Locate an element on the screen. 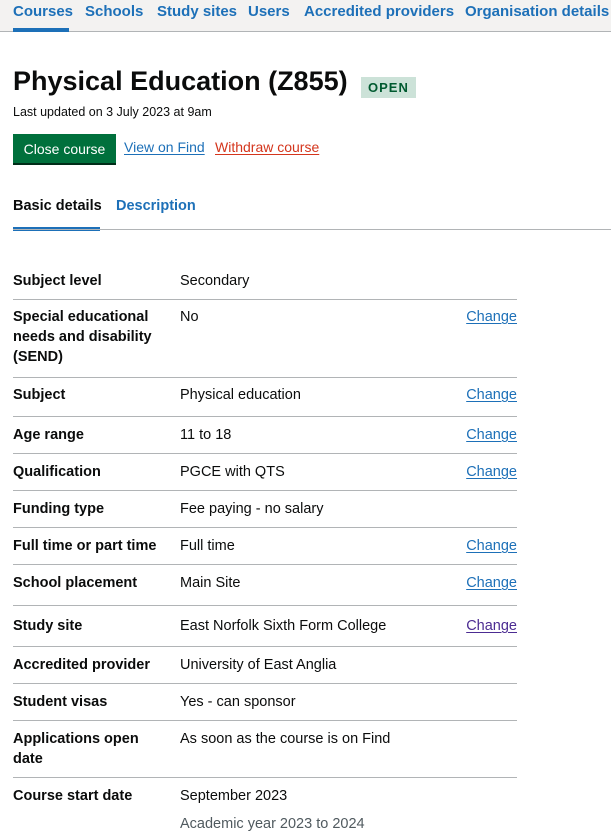 Image resolution: width=611 pixels, height=838 pixels. summary-row-student-visas: Student visas Yes - can sponsor is located at coordinates (265, 702).